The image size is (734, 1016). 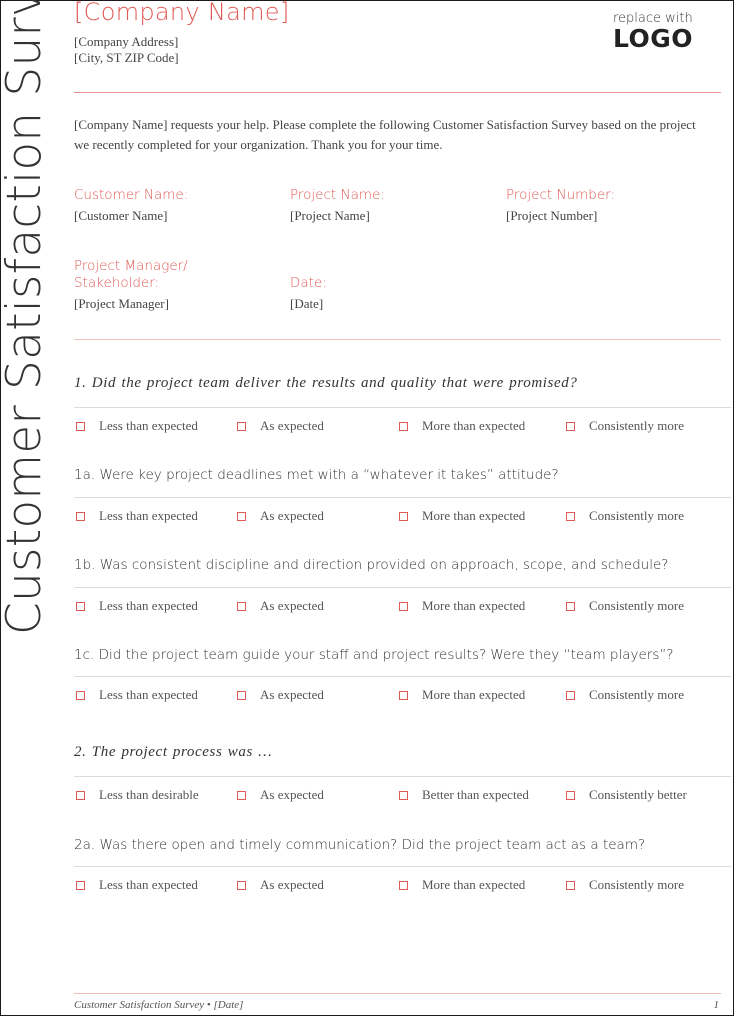 I want to click on footer-divider, so click(x=397, y=993).